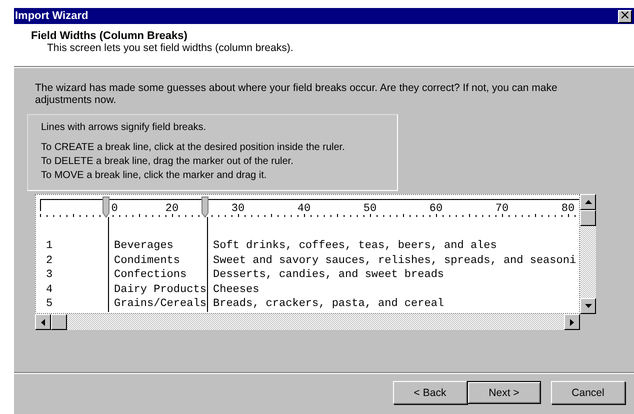  What do you see at coordinates (161, 304) in the screenshot?
I see `preview-cell-text: Grains/Cereals` at bounding box center [161, 304].